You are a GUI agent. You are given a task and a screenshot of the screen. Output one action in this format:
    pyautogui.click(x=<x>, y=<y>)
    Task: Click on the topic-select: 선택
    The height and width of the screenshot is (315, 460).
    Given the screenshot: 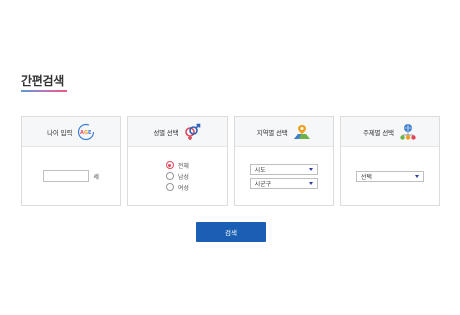 What is the action you would take?
    pyautogui.click(x=389, y=176)
    